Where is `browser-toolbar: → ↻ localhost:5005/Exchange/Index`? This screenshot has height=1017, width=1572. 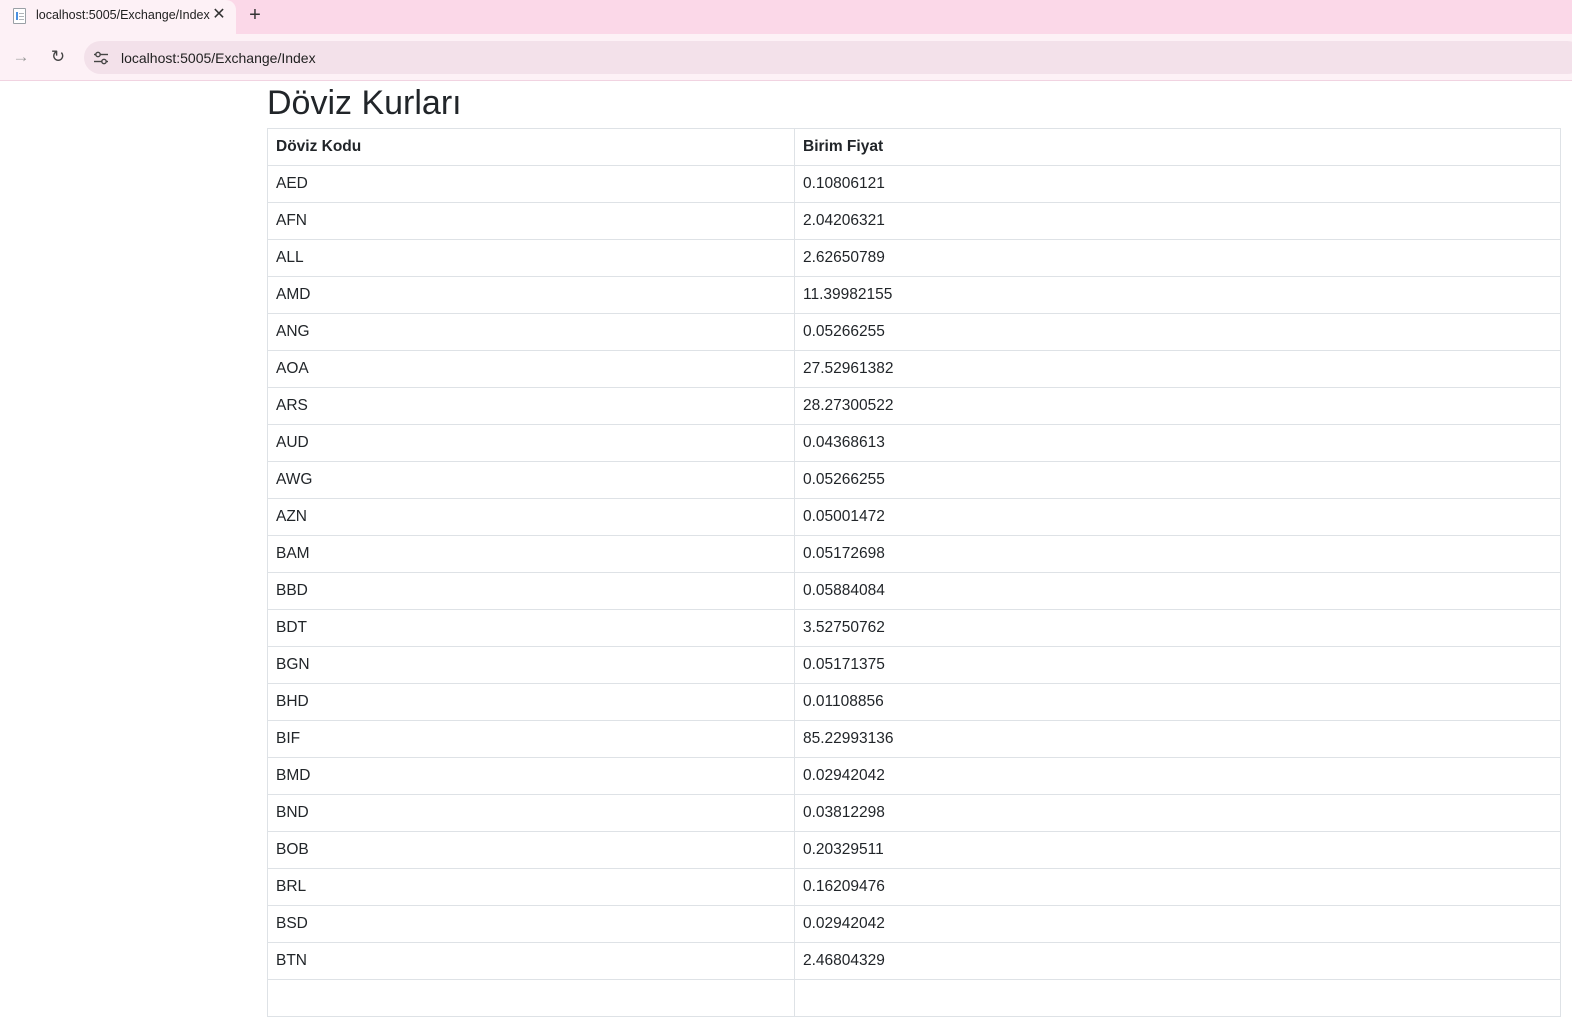
browser-toolbar: → ↻ localhost:5005/Exchange/Index is located at coordinates (786, 57).